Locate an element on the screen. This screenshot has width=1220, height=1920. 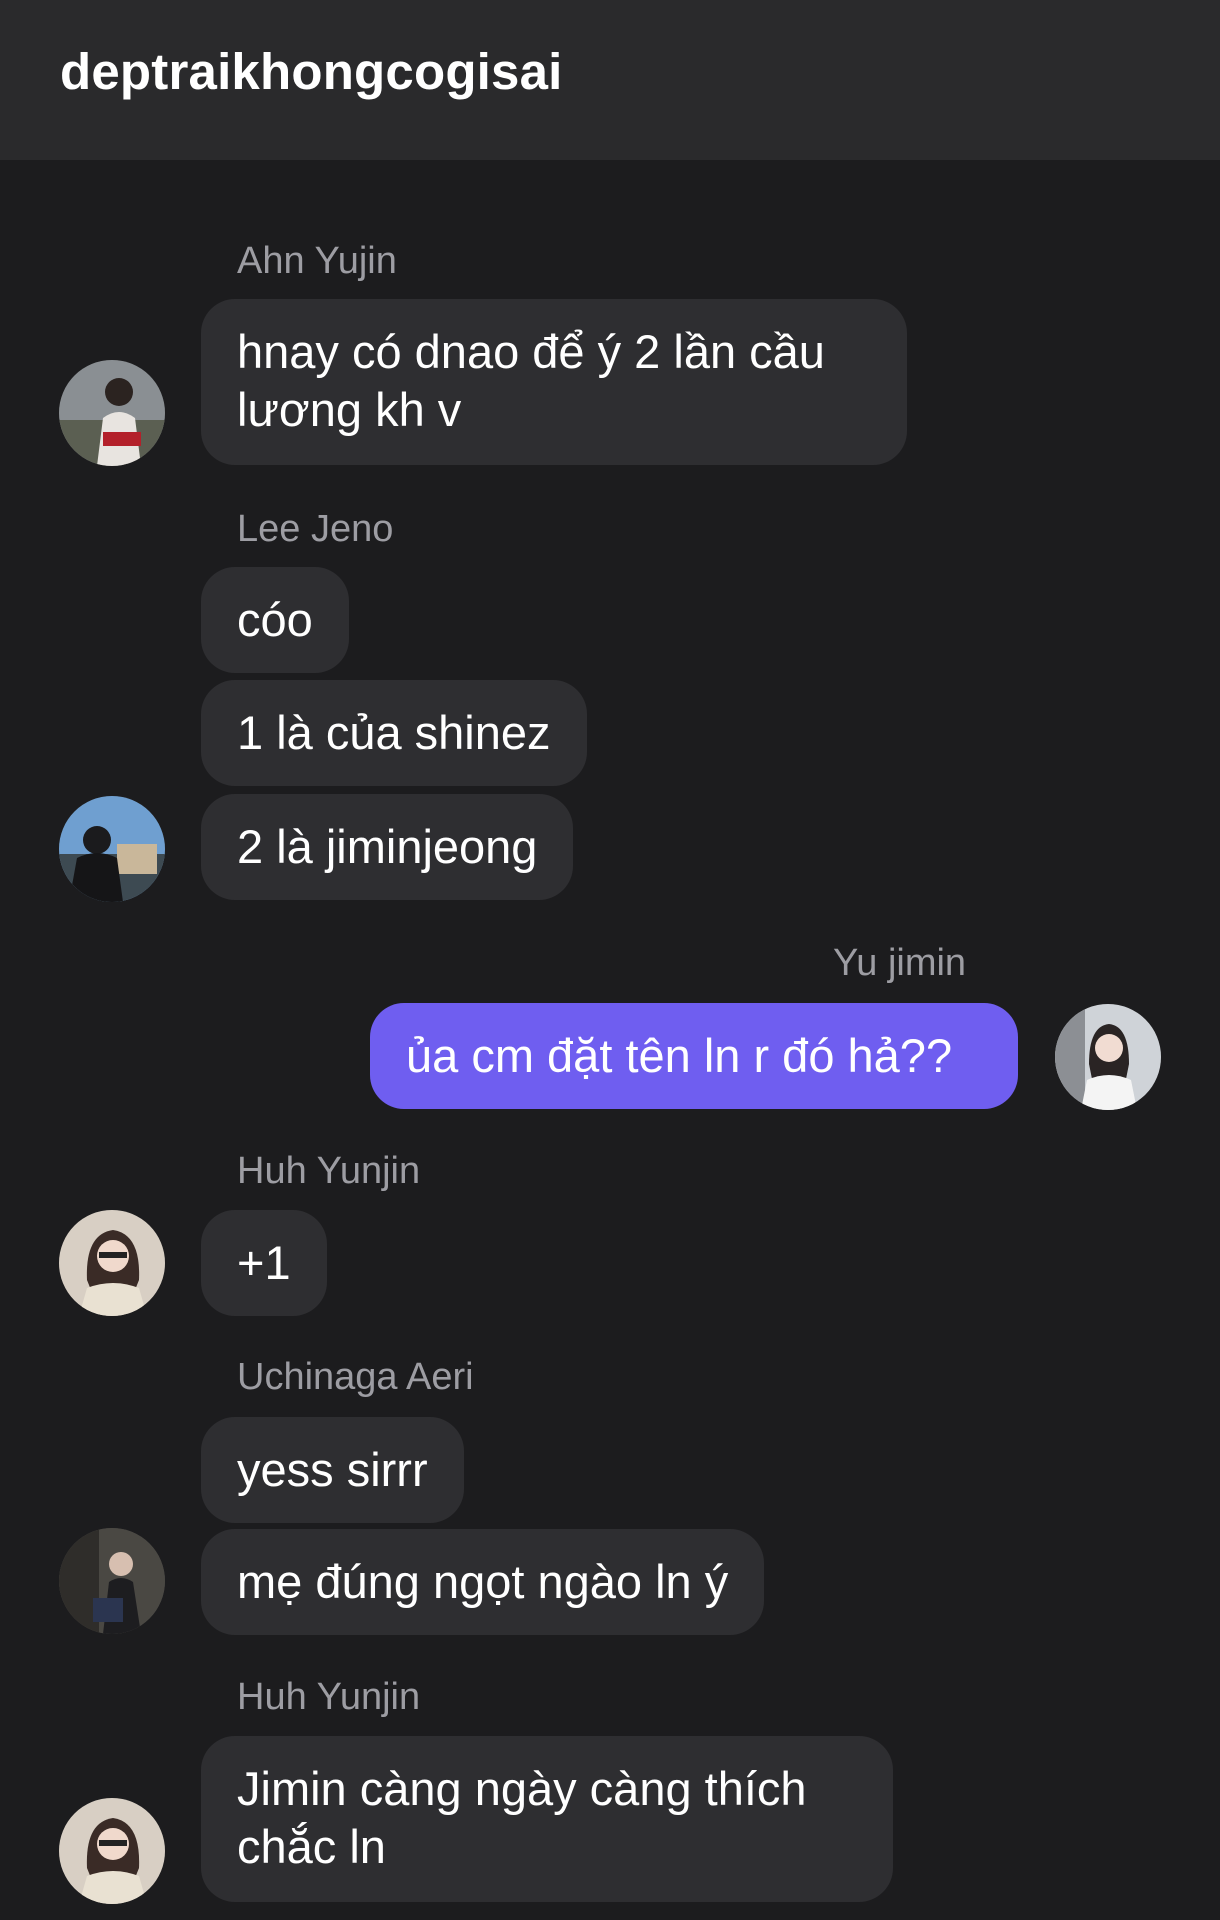
message-bubble: hnay có dnao để ý 2 lần cầu lương kh v is located at coordinates (554, 382).